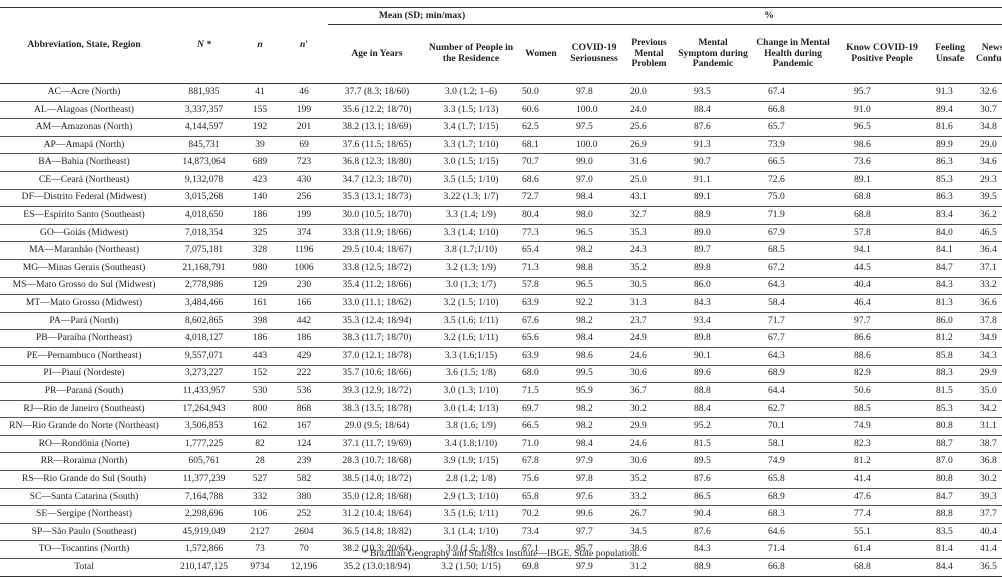  Describe the element at coordinates (882, 110) in the screenshot. I see `cell-know-positive: 91.0` at that location.